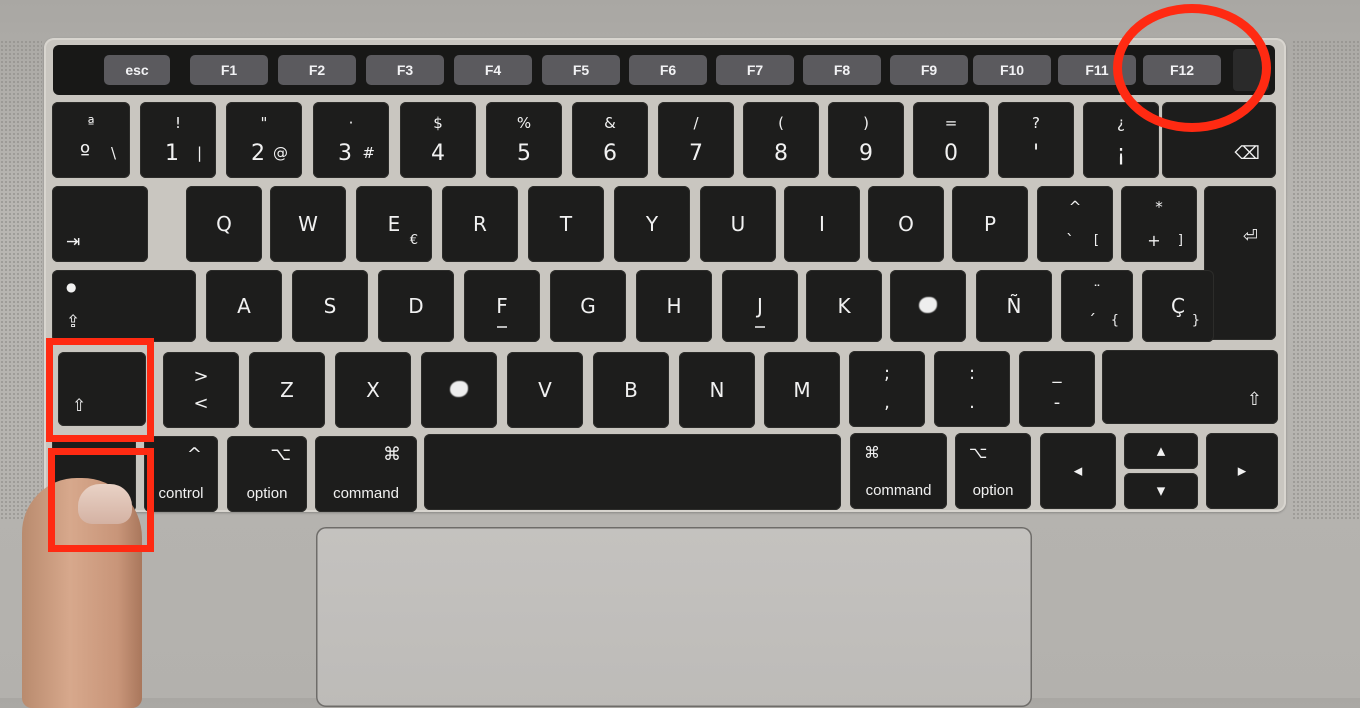 The image size is (1360, 708). I want to click on f6-key: F6, so click(668, 70).